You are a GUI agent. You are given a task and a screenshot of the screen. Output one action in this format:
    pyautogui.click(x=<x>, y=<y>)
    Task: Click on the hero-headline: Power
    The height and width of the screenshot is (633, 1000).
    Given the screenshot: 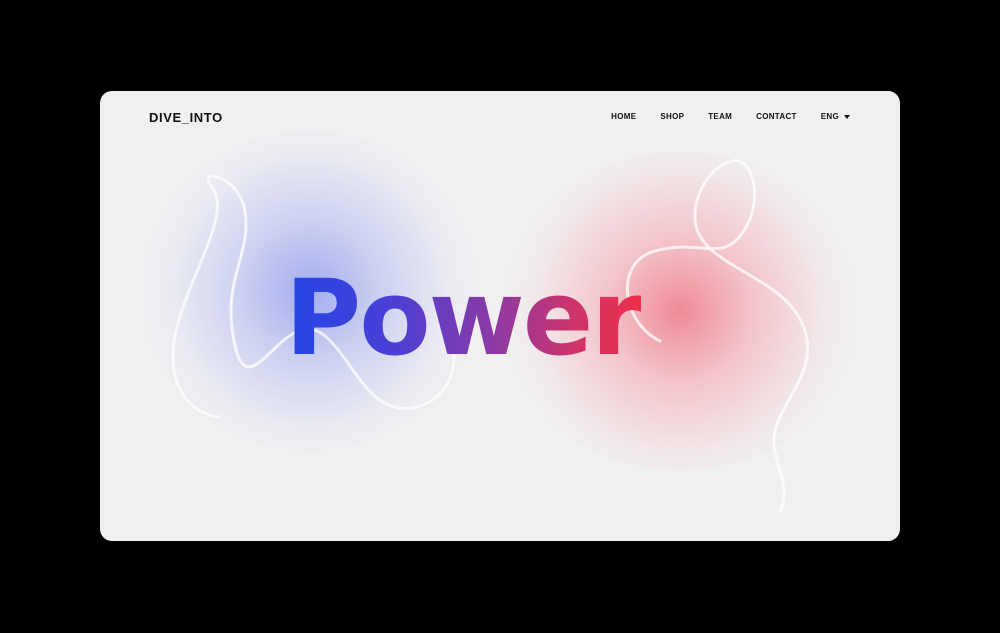 What is the action you would take?
    pyautogui.click(x=464, y=318)
    